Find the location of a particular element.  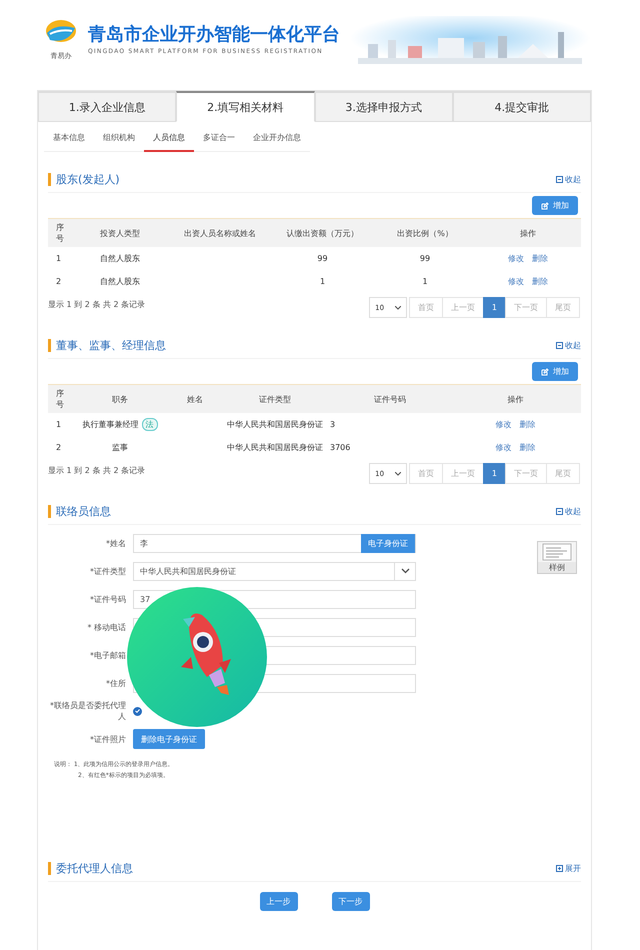

step-tab: 1.录入企业信息 is located at coordinates (107, 106).